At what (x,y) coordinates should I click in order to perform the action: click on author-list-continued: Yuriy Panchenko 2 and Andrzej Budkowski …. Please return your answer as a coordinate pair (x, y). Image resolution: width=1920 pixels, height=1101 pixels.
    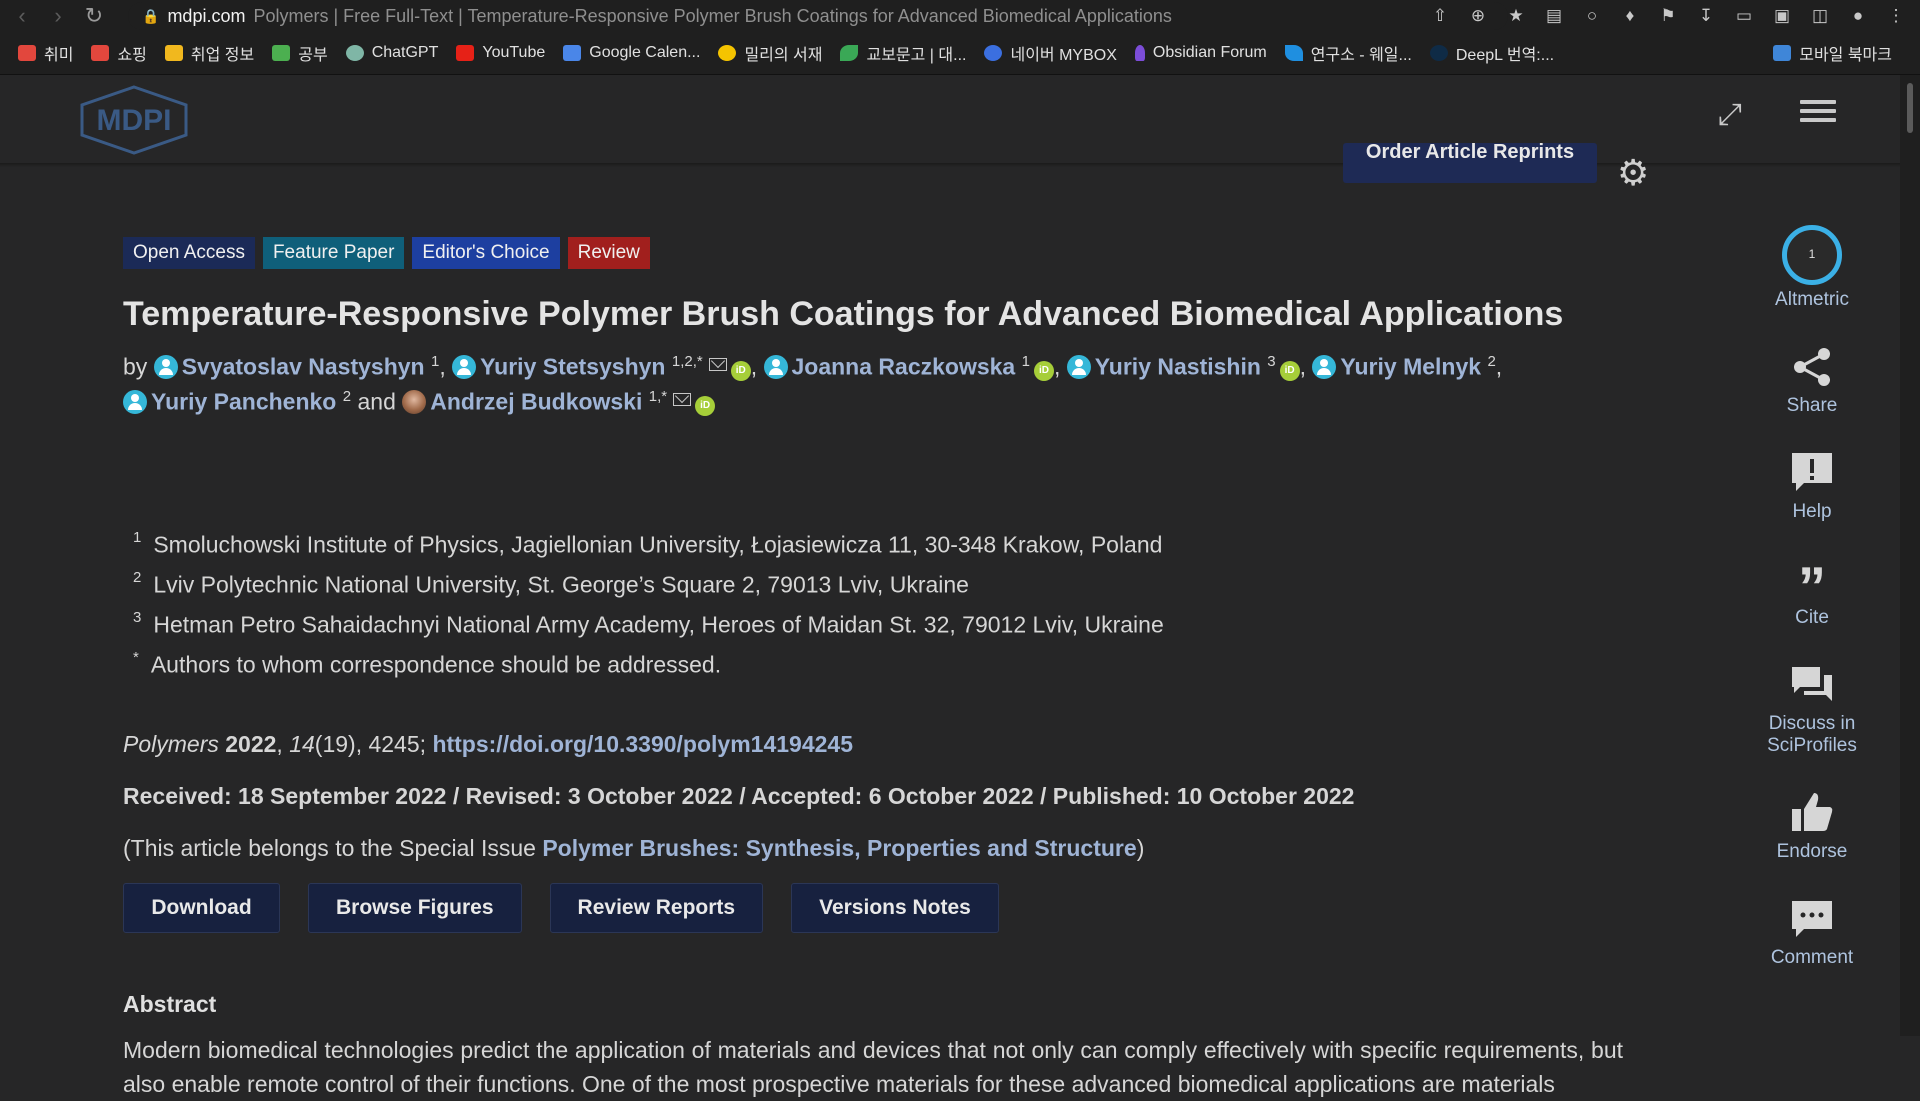
    Looking at the image, I should click on (419, 402).